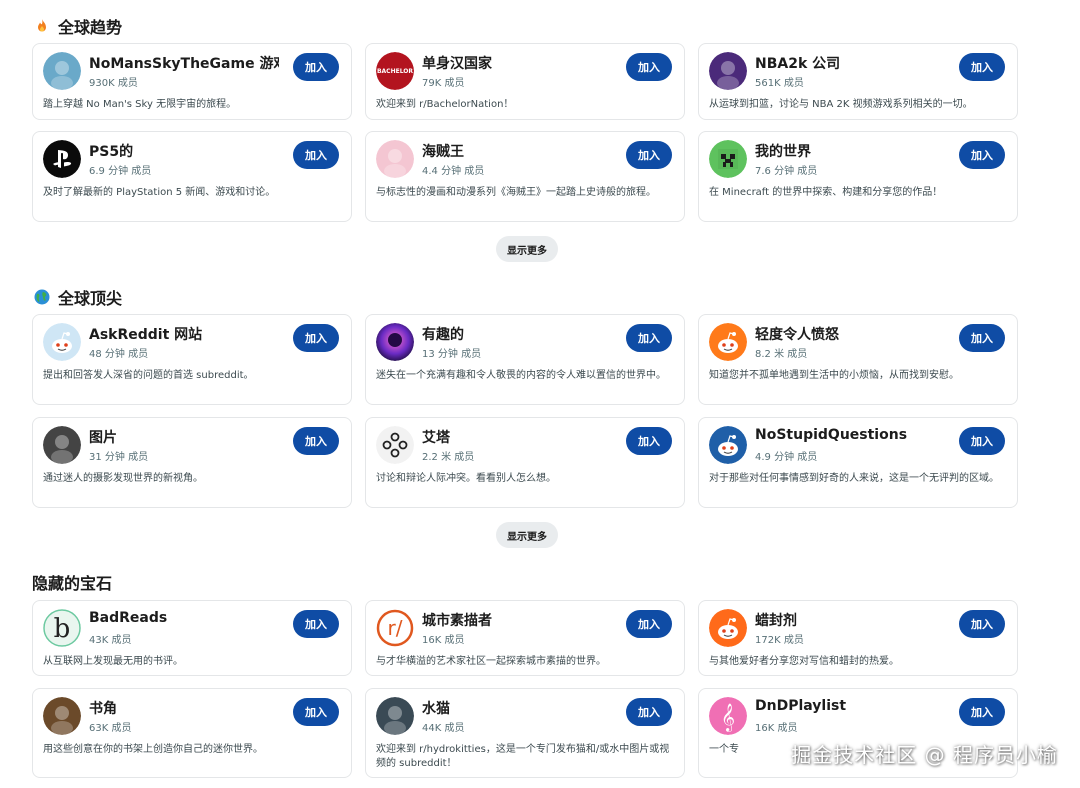 This screenshot has height=788, width=1080. What do you see at coordinates (436, 437) in the screenshot?
I see `community-name: 艾塔` at bounding box center [436, 437].